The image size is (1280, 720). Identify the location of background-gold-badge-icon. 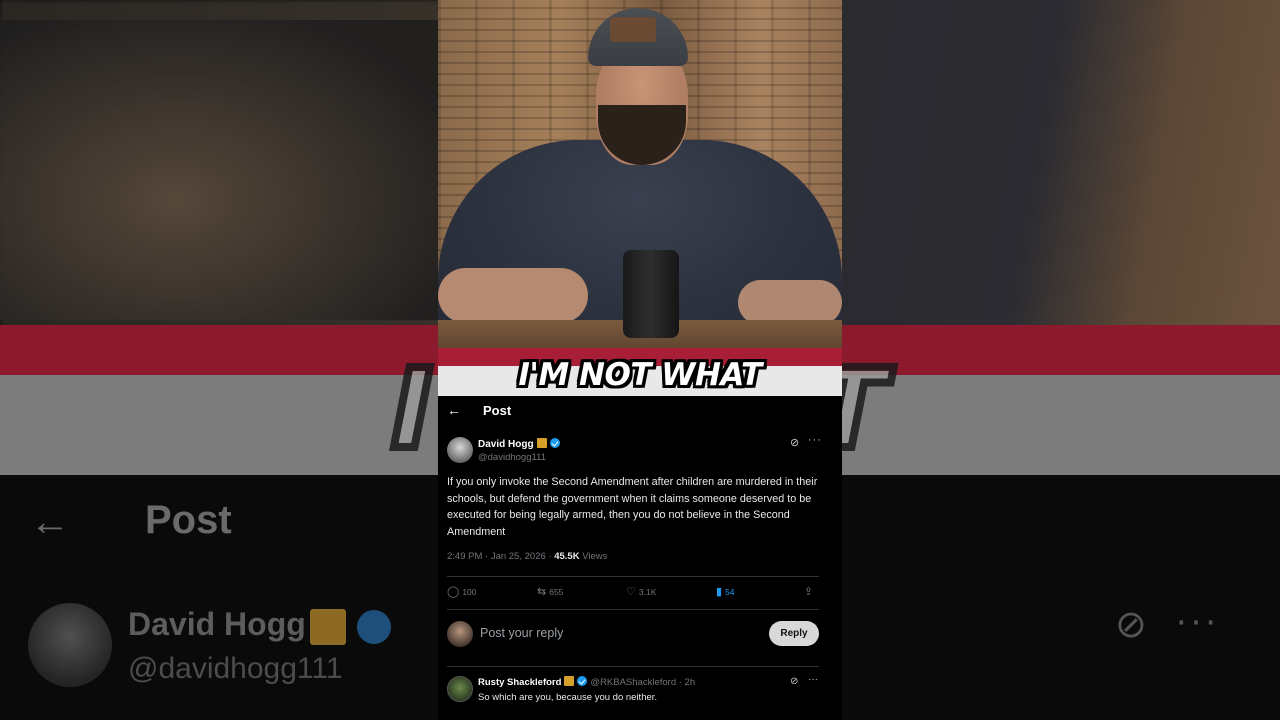
(328, 627).